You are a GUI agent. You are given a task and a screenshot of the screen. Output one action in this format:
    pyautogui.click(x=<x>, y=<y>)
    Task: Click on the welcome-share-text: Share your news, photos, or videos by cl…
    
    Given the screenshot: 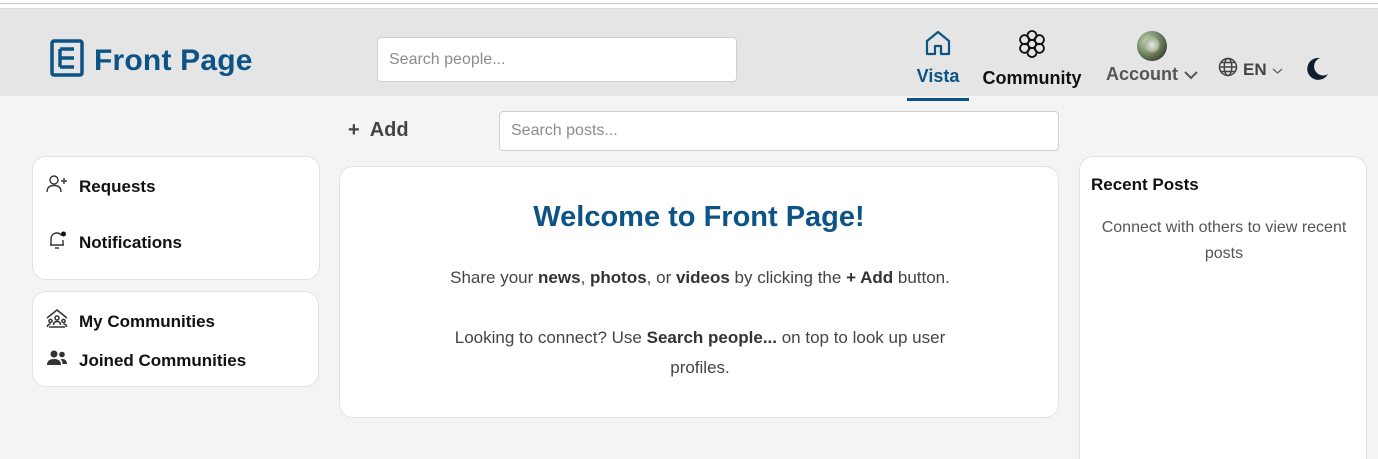 What is the action you would take?
    pyautogui.click(x=700, y=277)
    